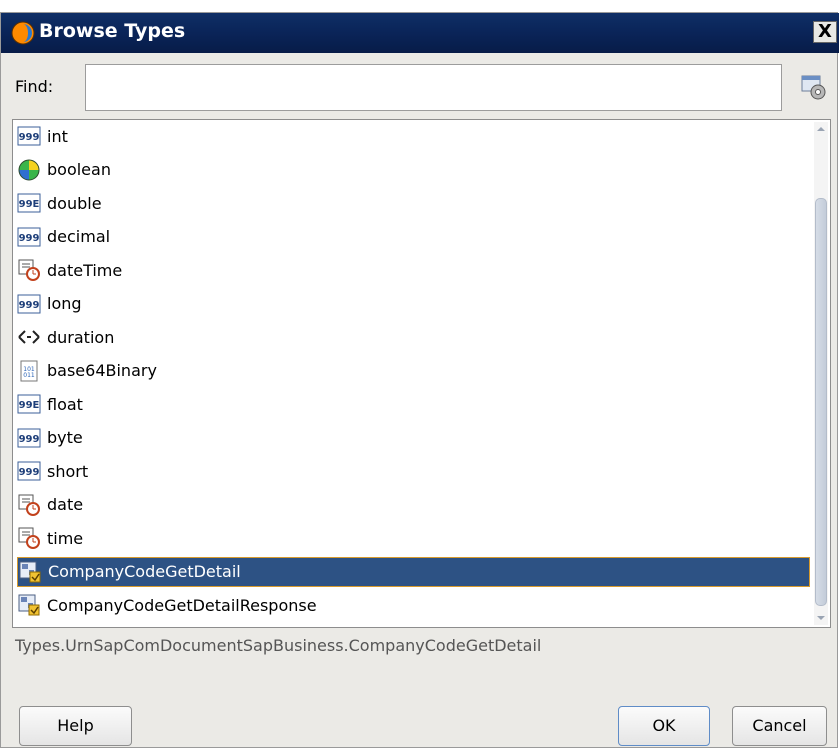 The width and height of the screenshot is (840, 751). I want to click on duration-arrows-icon, so click(29, 337).